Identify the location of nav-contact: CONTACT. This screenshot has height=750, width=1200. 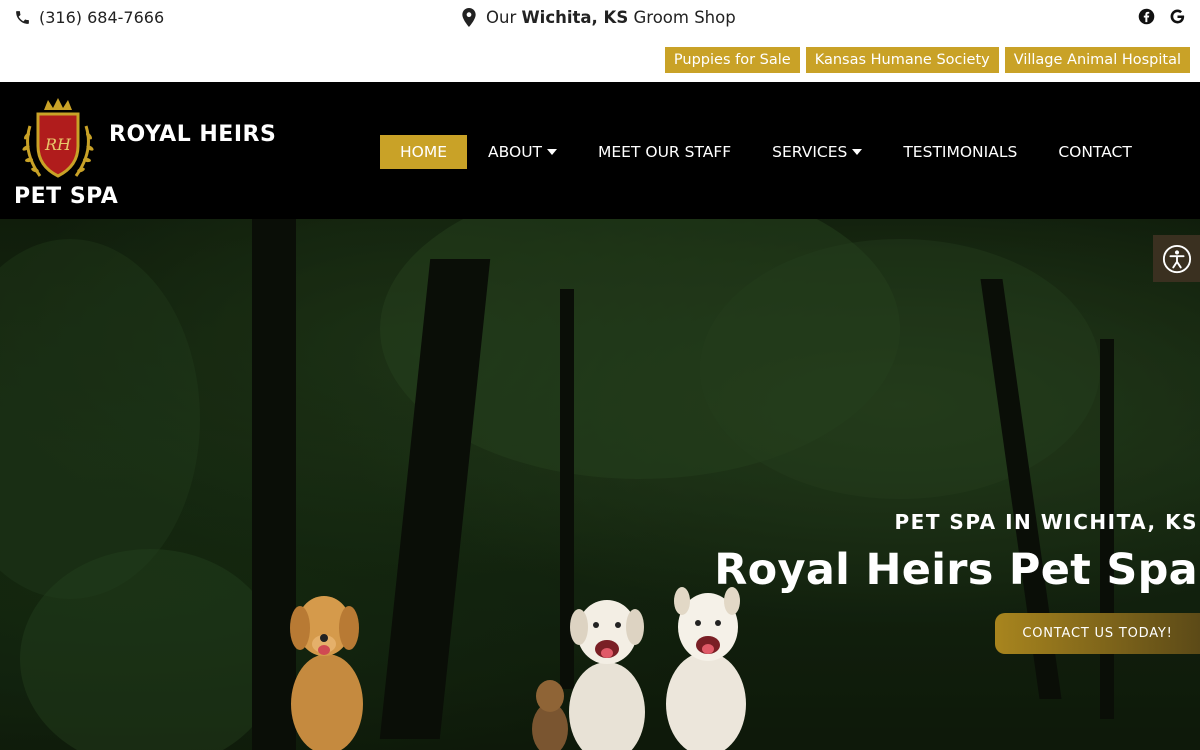
(1095, 152).